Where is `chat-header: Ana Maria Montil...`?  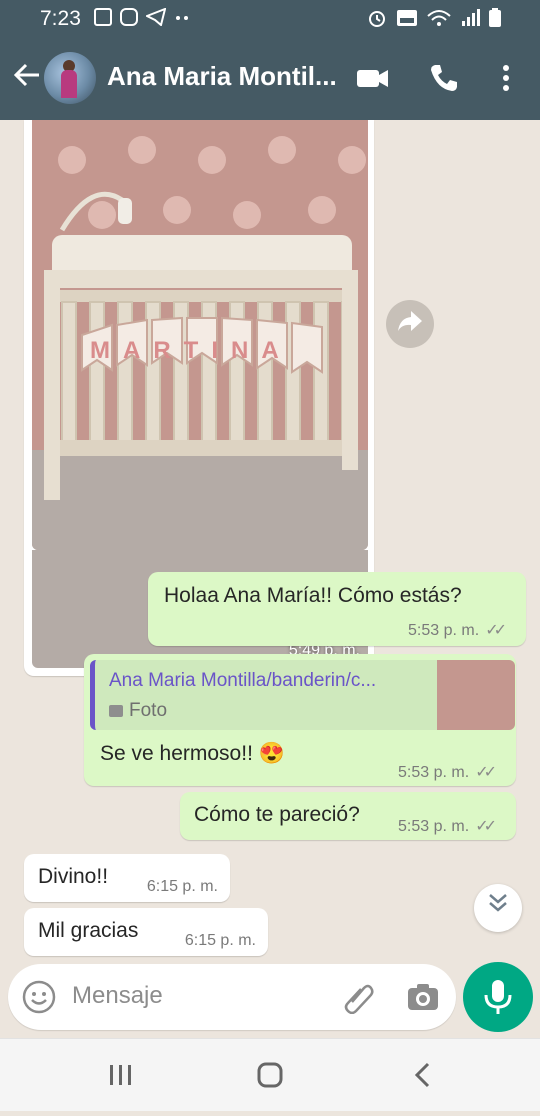
chat-header: Ana Maria Montil... is located at coordinates (270, 79).